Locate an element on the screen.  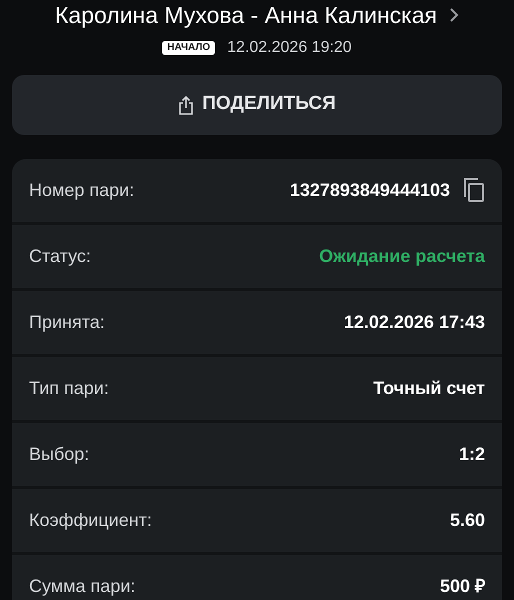
detail-label: Принята: is located at coordinates (67, 322).